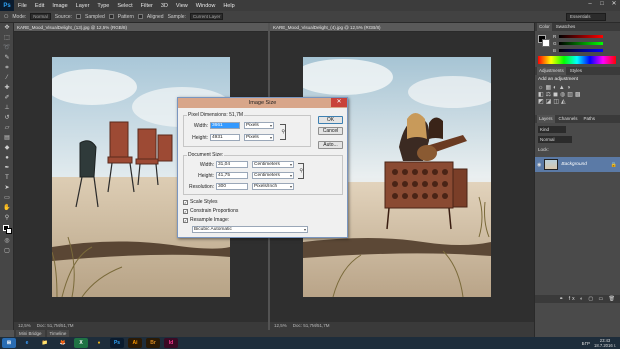  I want to click on tab-timeline: Timeline, so click(58, 333).